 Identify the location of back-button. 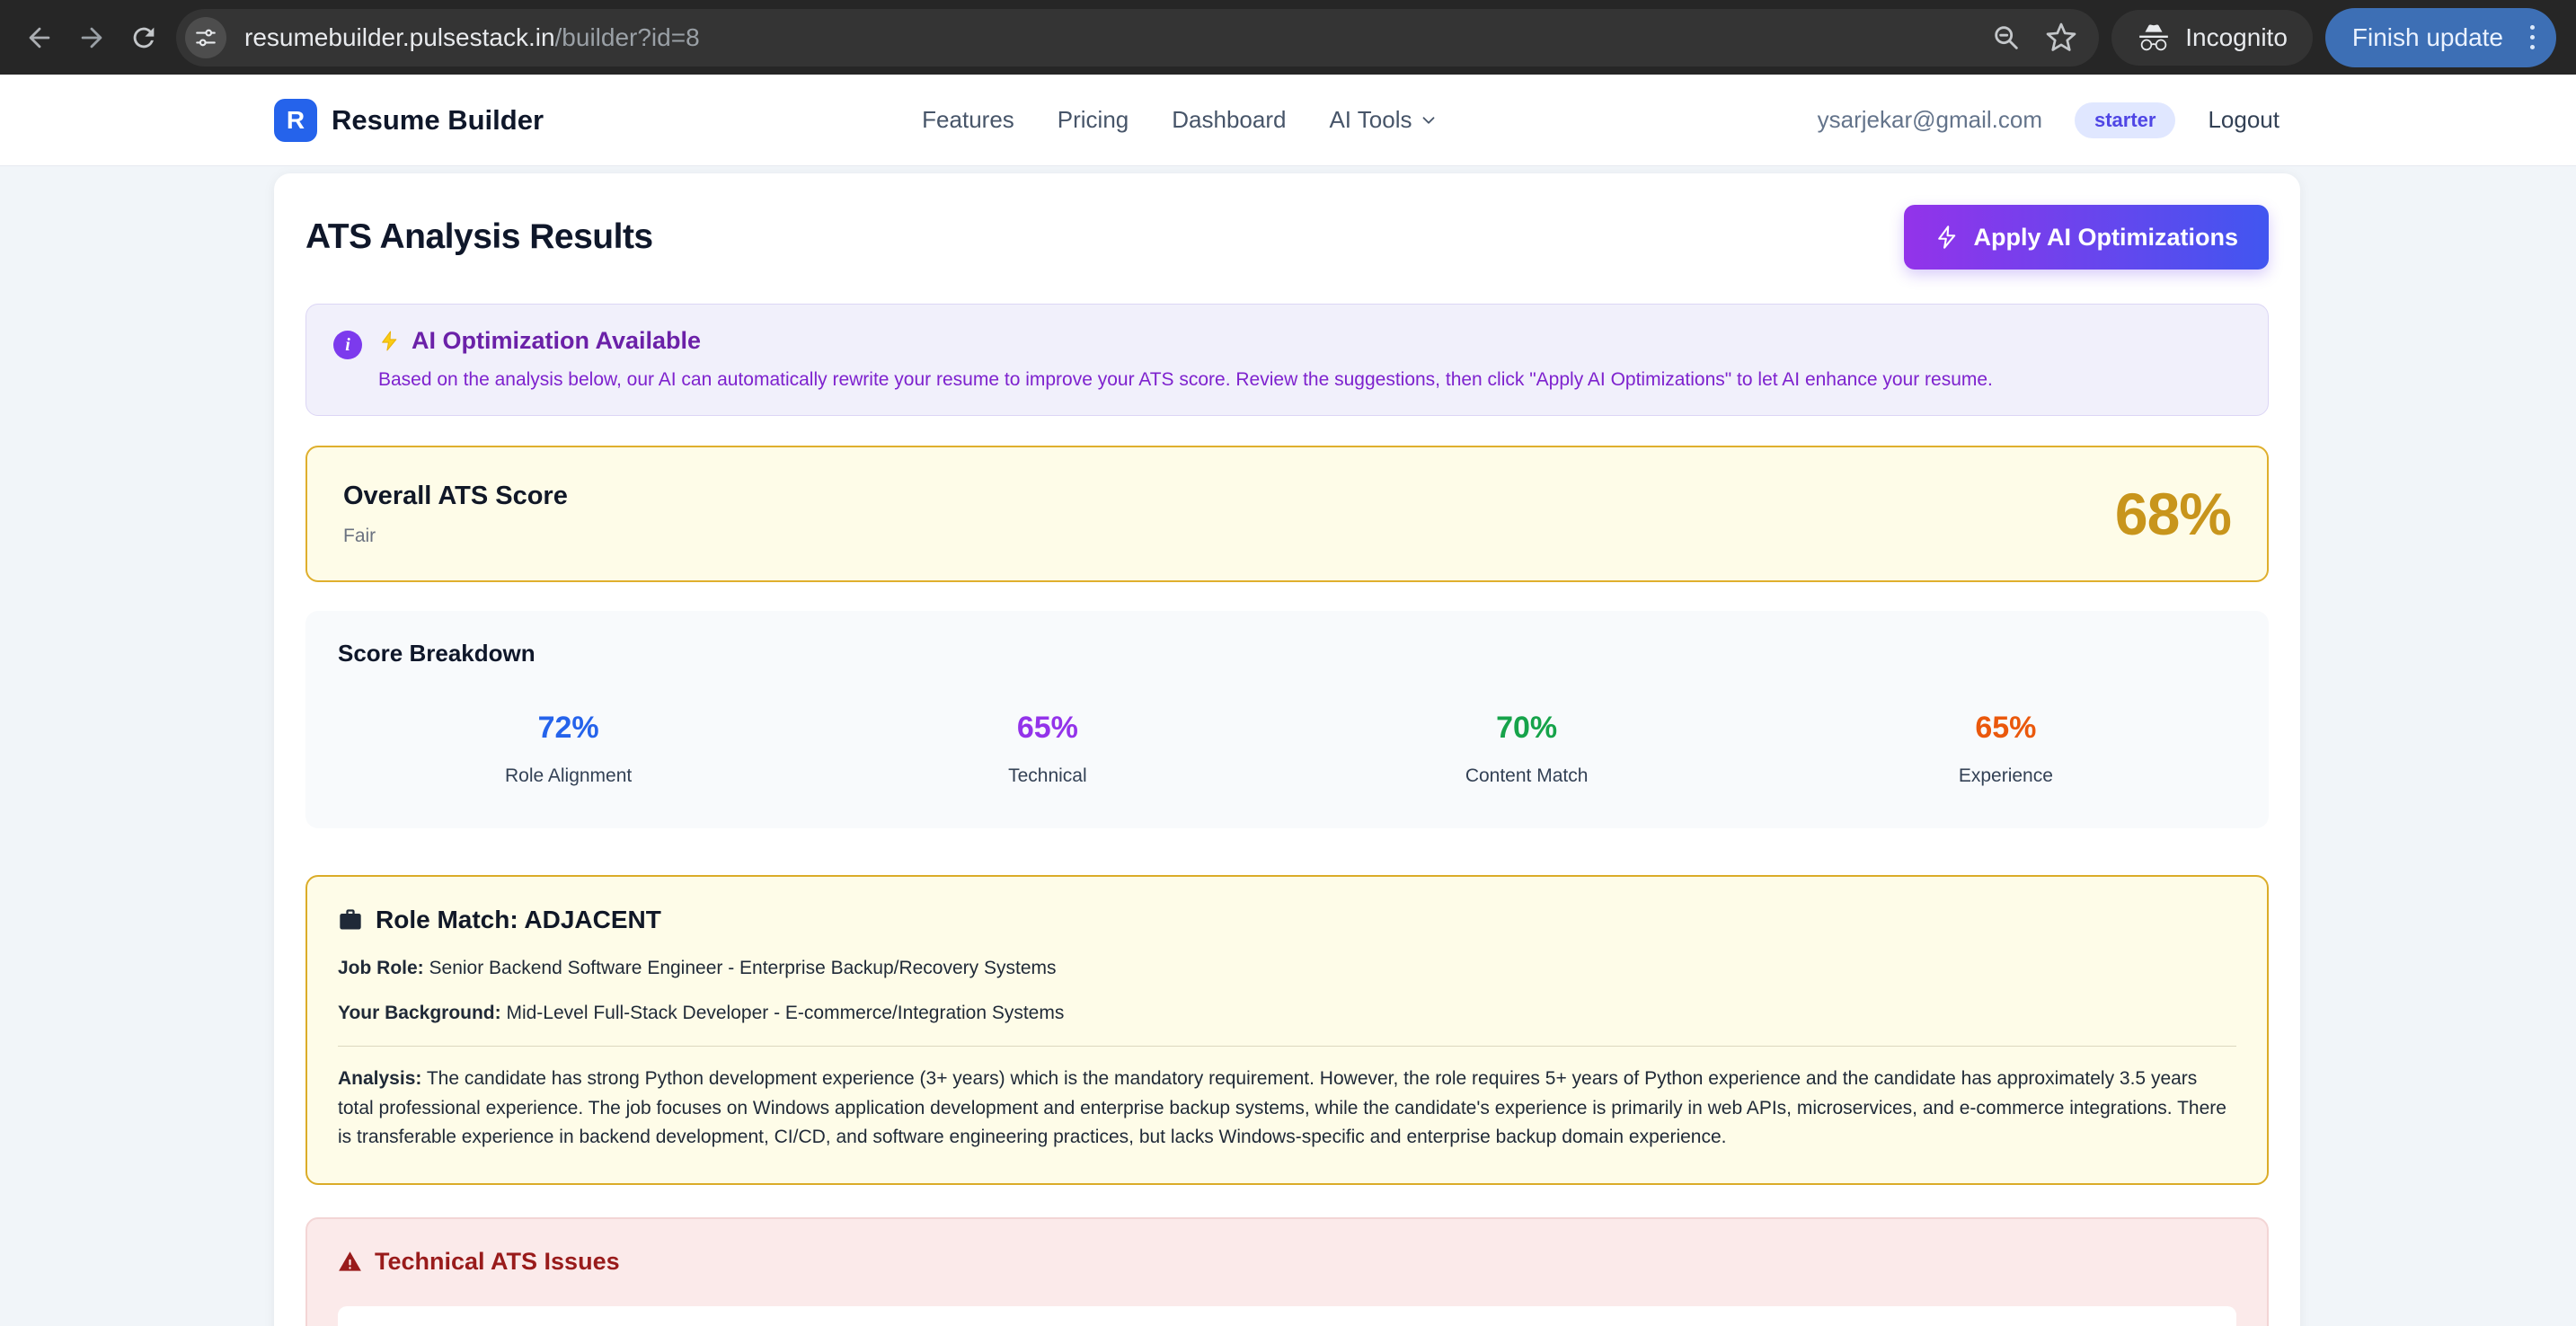
(39, 37).